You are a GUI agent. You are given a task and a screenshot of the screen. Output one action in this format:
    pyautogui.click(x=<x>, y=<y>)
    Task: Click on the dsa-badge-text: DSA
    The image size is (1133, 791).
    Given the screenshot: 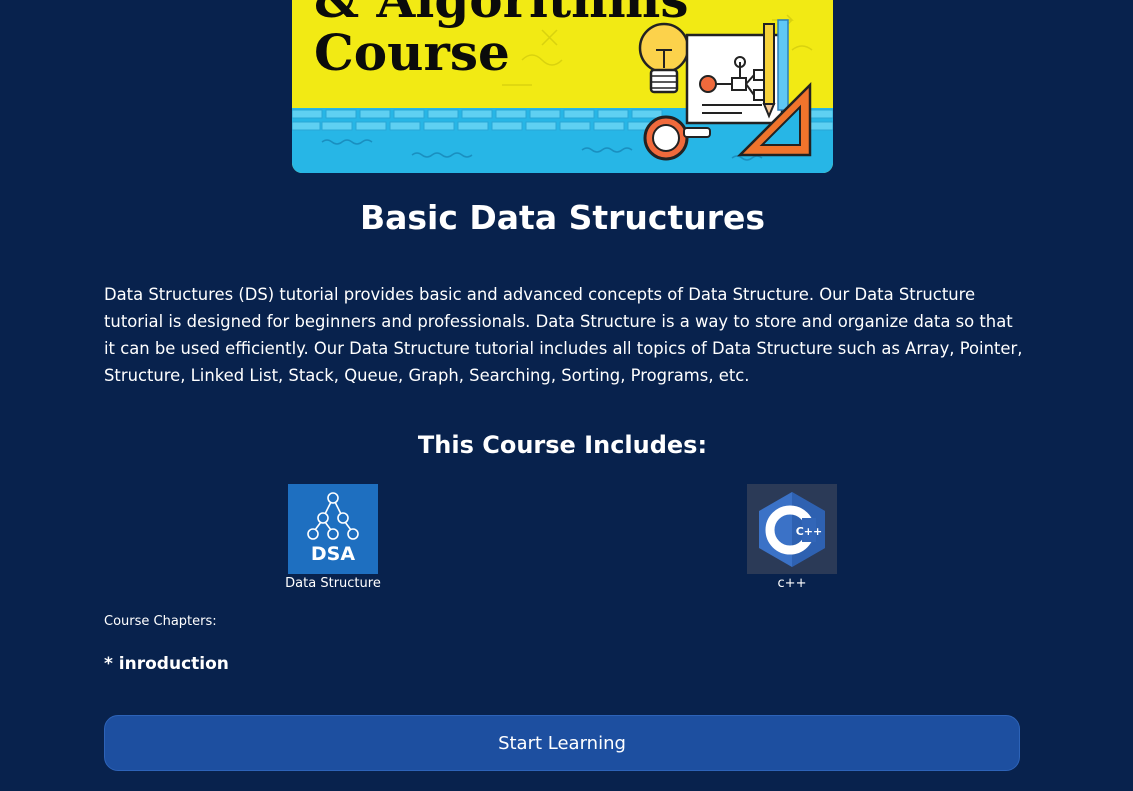 What is the action you would take?
    pyautogui.click(x=333, y=554)
    